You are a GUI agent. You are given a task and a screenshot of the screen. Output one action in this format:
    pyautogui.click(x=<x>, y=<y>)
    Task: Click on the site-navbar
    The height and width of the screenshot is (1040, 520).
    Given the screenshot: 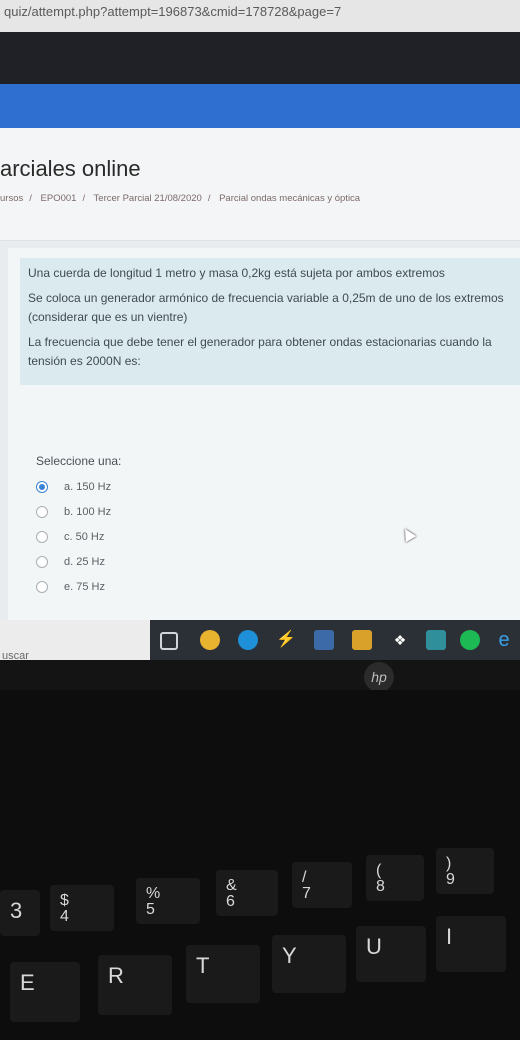 What is the action you would take?
    pyautogui.click(x=260, y=106)
    